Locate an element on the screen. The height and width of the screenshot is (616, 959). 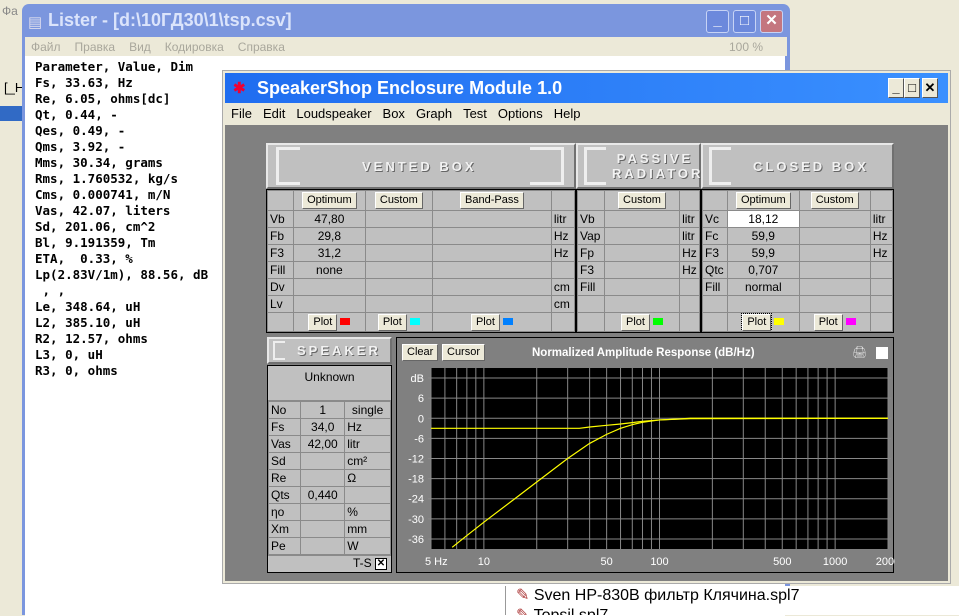
menu-options: Options is located at coordinates (520, 113).